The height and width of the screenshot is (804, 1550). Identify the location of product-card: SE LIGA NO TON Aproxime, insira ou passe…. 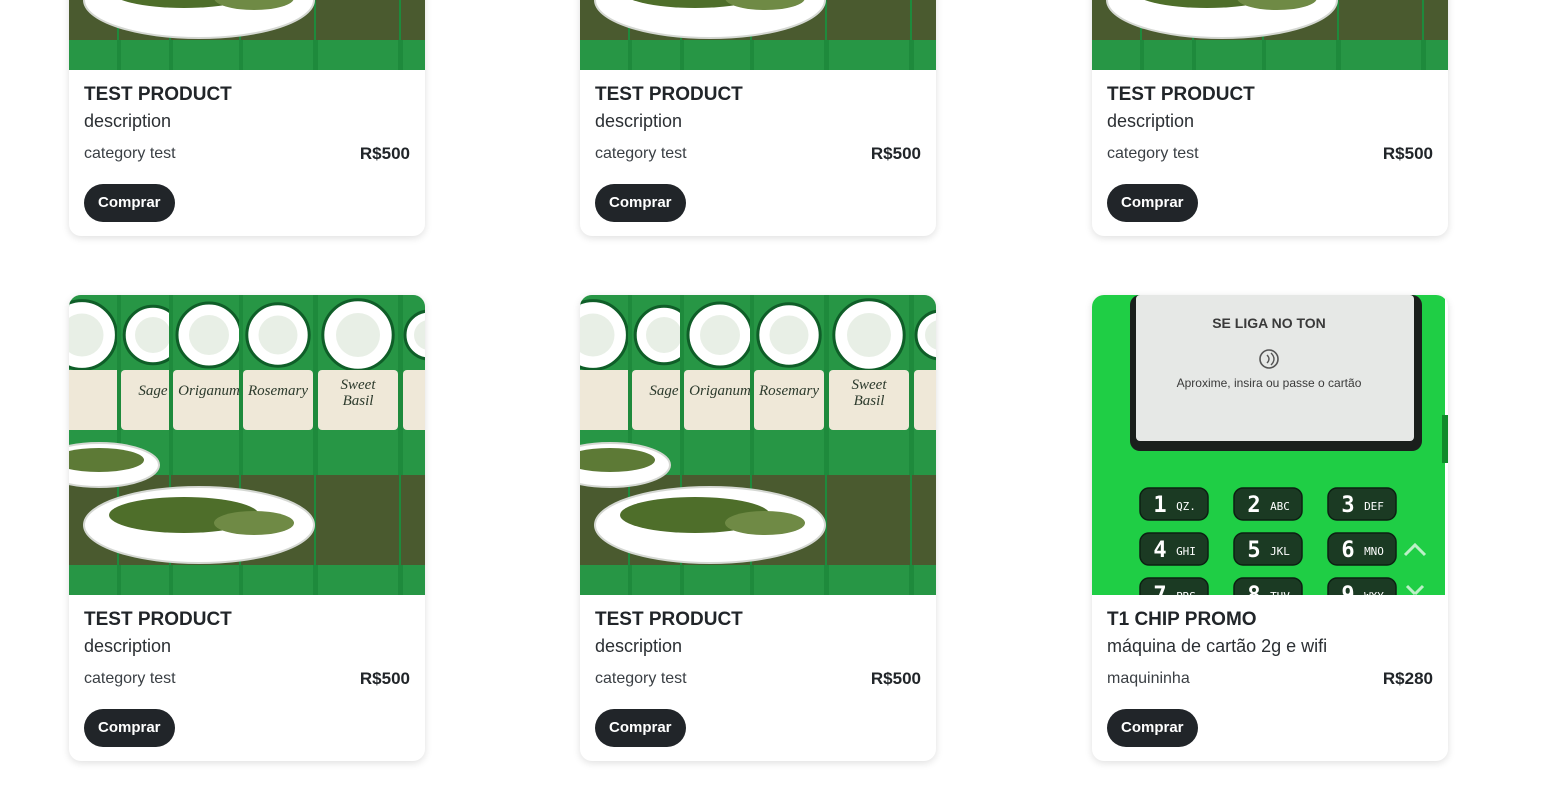
(1270, 528).